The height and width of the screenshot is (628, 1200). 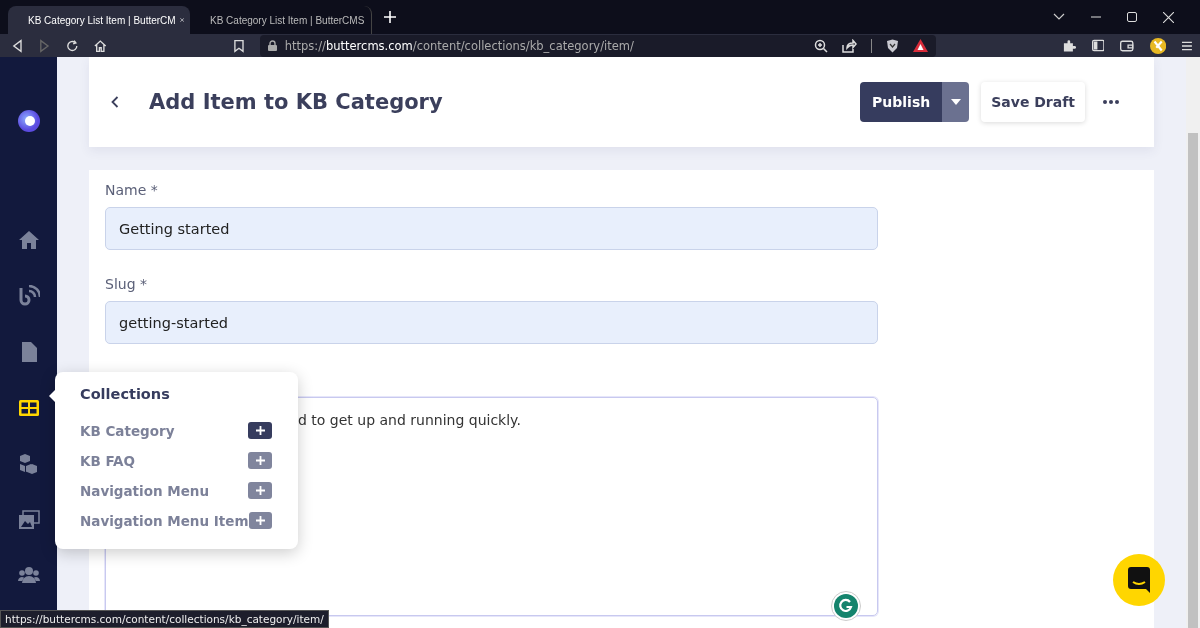 I want to click on zoom-icon, so click(x=821, y=45).